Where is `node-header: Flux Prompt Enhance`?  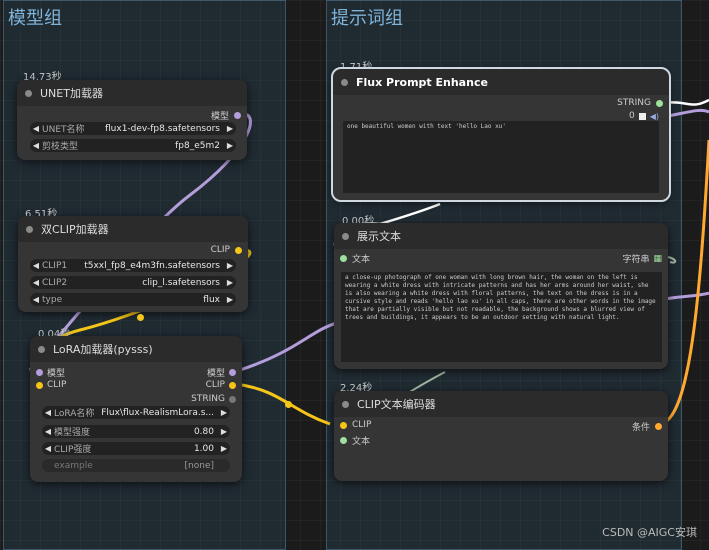
node-header: Flux Prompt Enhance is located at coordinates (501, 82).